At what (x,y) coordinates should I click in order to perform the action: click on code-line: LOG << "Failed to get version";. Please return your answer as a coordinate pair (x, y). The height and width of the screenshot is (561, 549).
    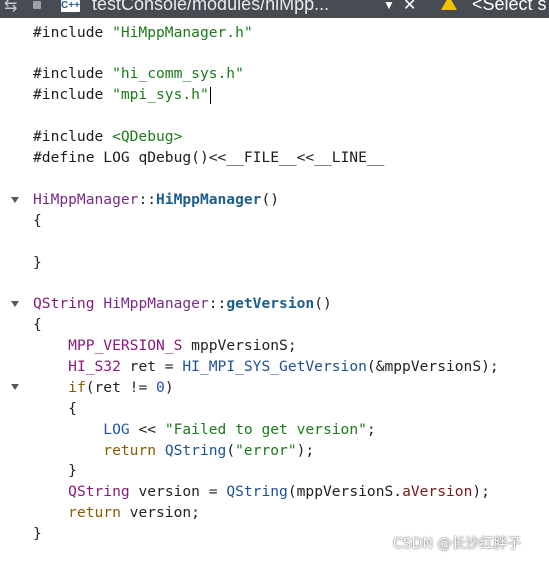
    Looking at the image, I should click on (239, 429).